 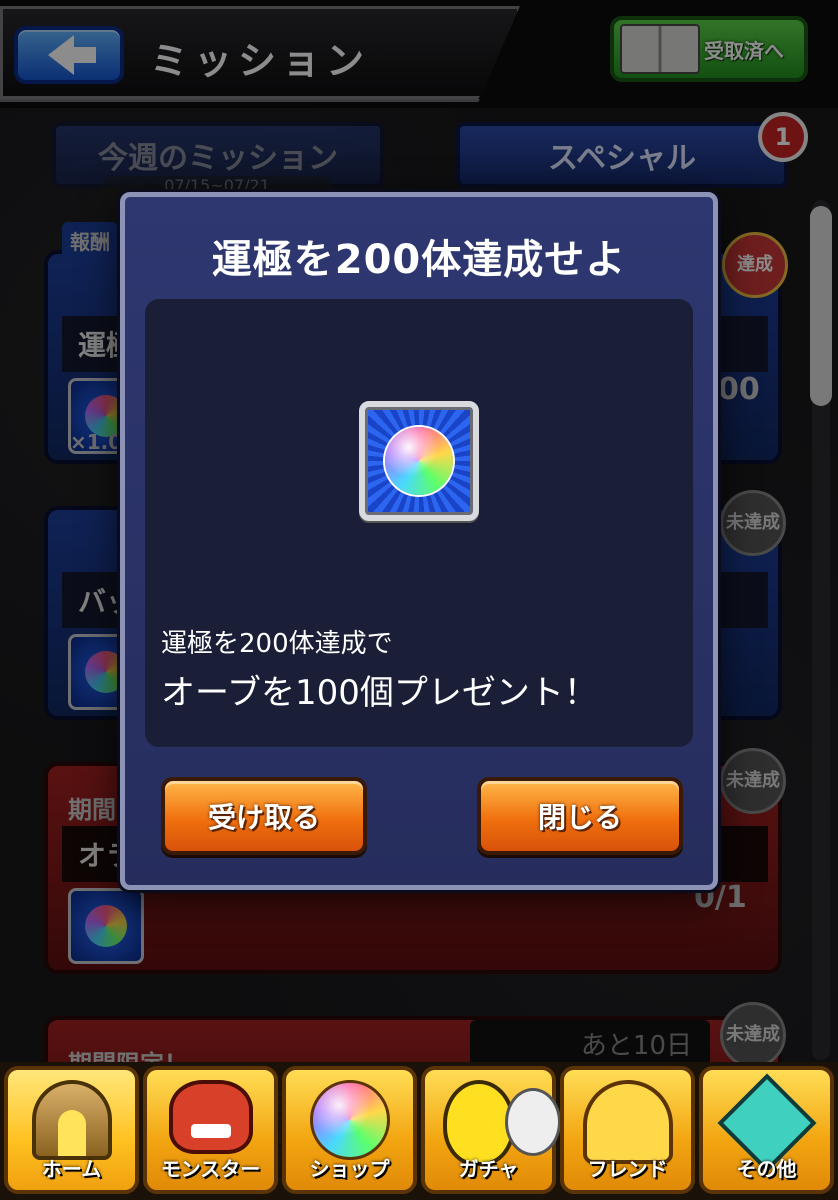 What do you see at coordinates (379, 693) in the screenshot?
I see `dialog-description-line2: オーブを100個プレゼント！` at bounding box center [379, 693].